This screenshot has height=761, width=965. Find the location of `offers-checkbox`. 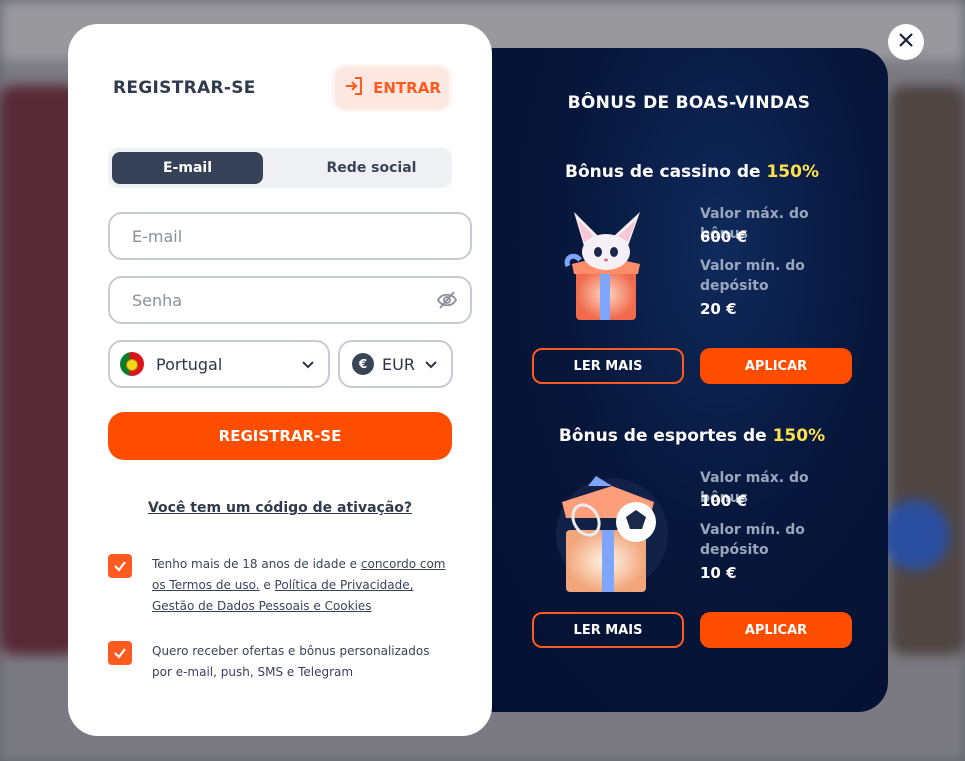

offers-checkbox is located at coordinates (120, 653).